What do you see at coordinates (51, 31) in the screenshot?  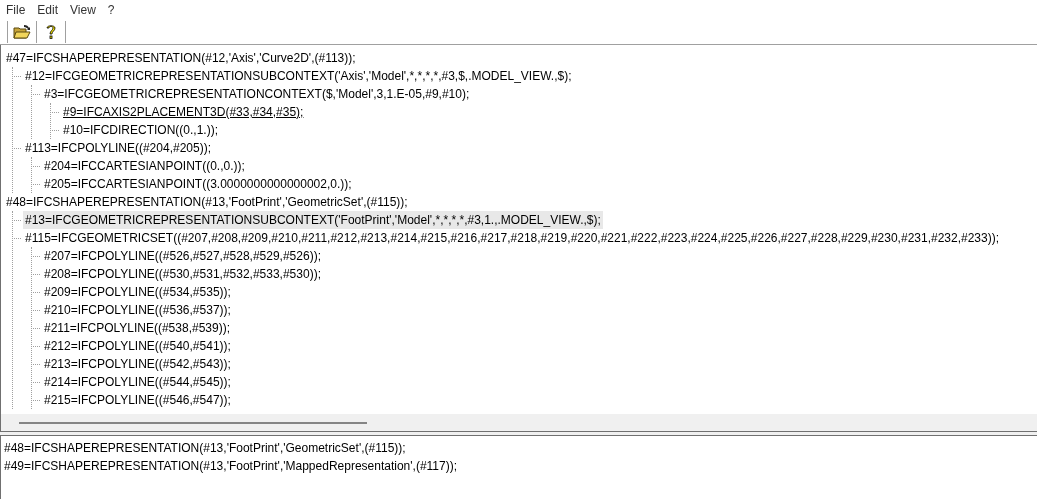 I see `question-mark-icon` at bounding box center [51, 31].